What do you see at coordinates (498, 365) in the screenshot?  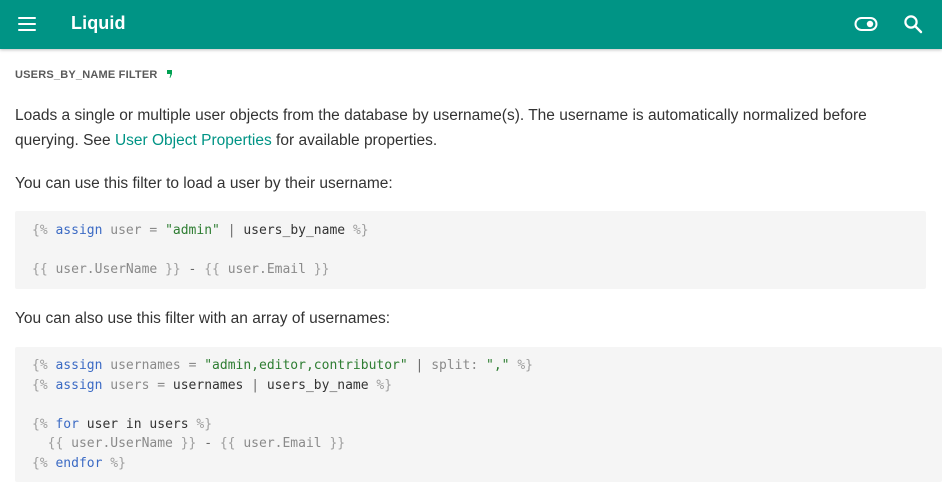 I see `code-token: ","` at bounding box center [498, 365].